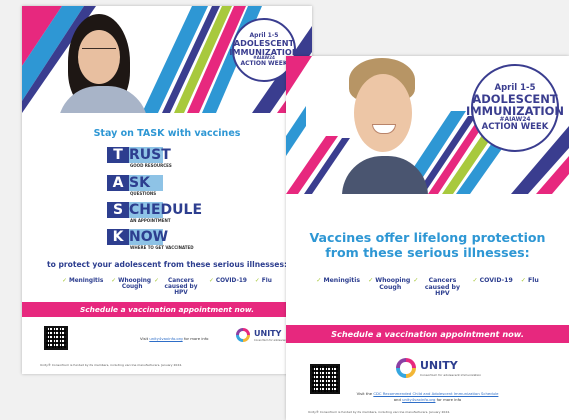 This screenshot has height=420, width=569. I want to click on boy-face, so click(383, 113).